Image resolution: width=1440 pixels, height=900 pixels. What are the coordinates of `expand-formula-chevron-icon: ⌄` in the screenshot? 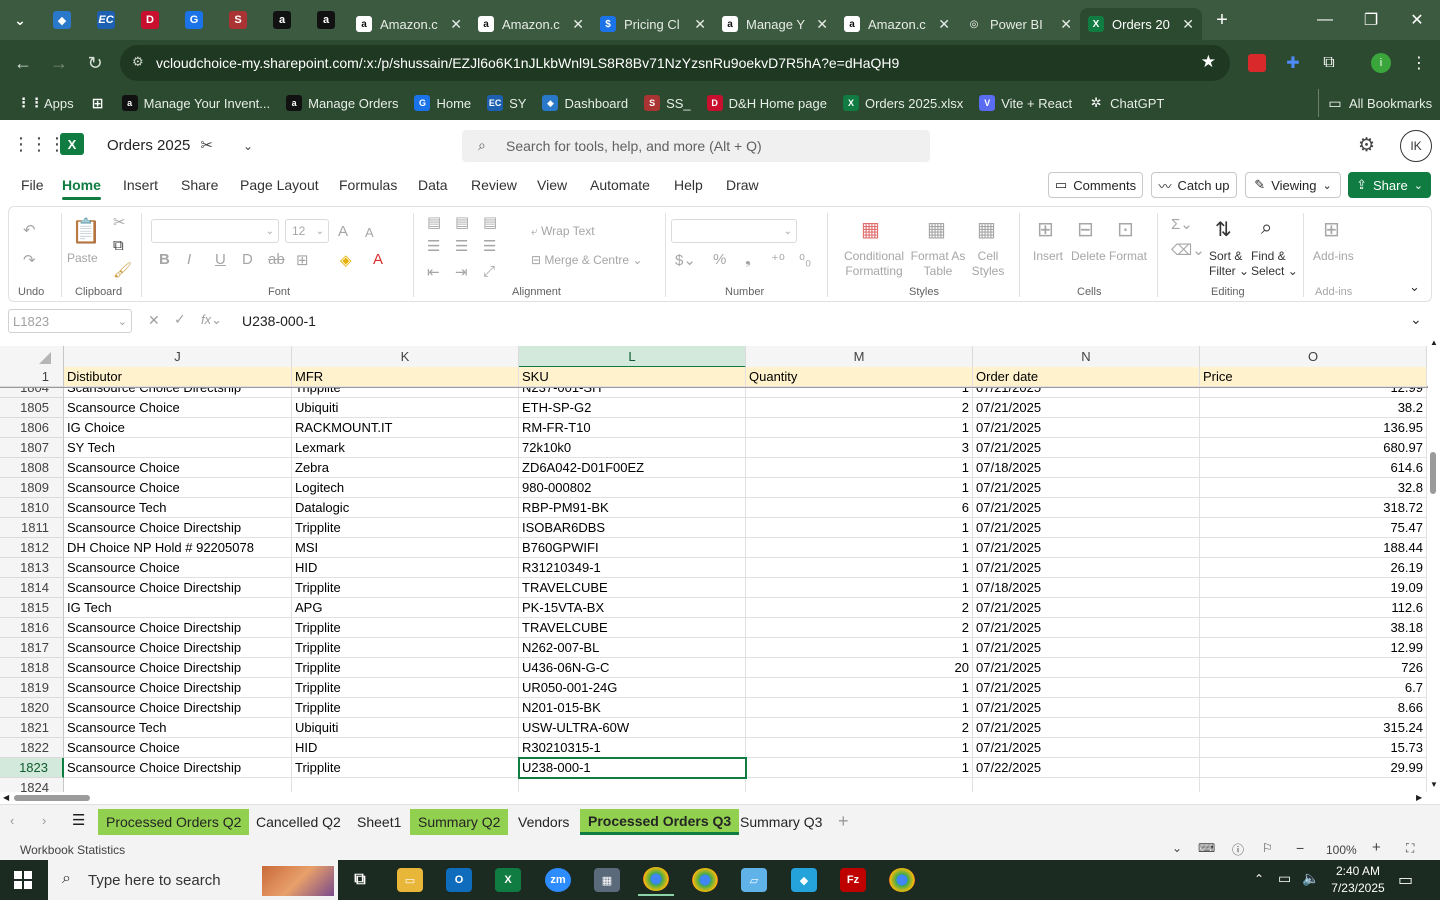 It's located at (1416, 319).